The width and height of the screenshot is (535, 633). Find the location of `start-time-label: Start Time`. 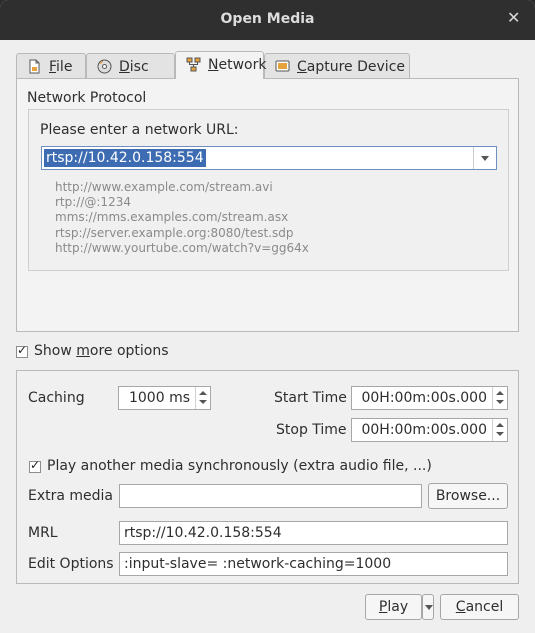

start-time-label: Start Time is located at coordinates (310, 398).